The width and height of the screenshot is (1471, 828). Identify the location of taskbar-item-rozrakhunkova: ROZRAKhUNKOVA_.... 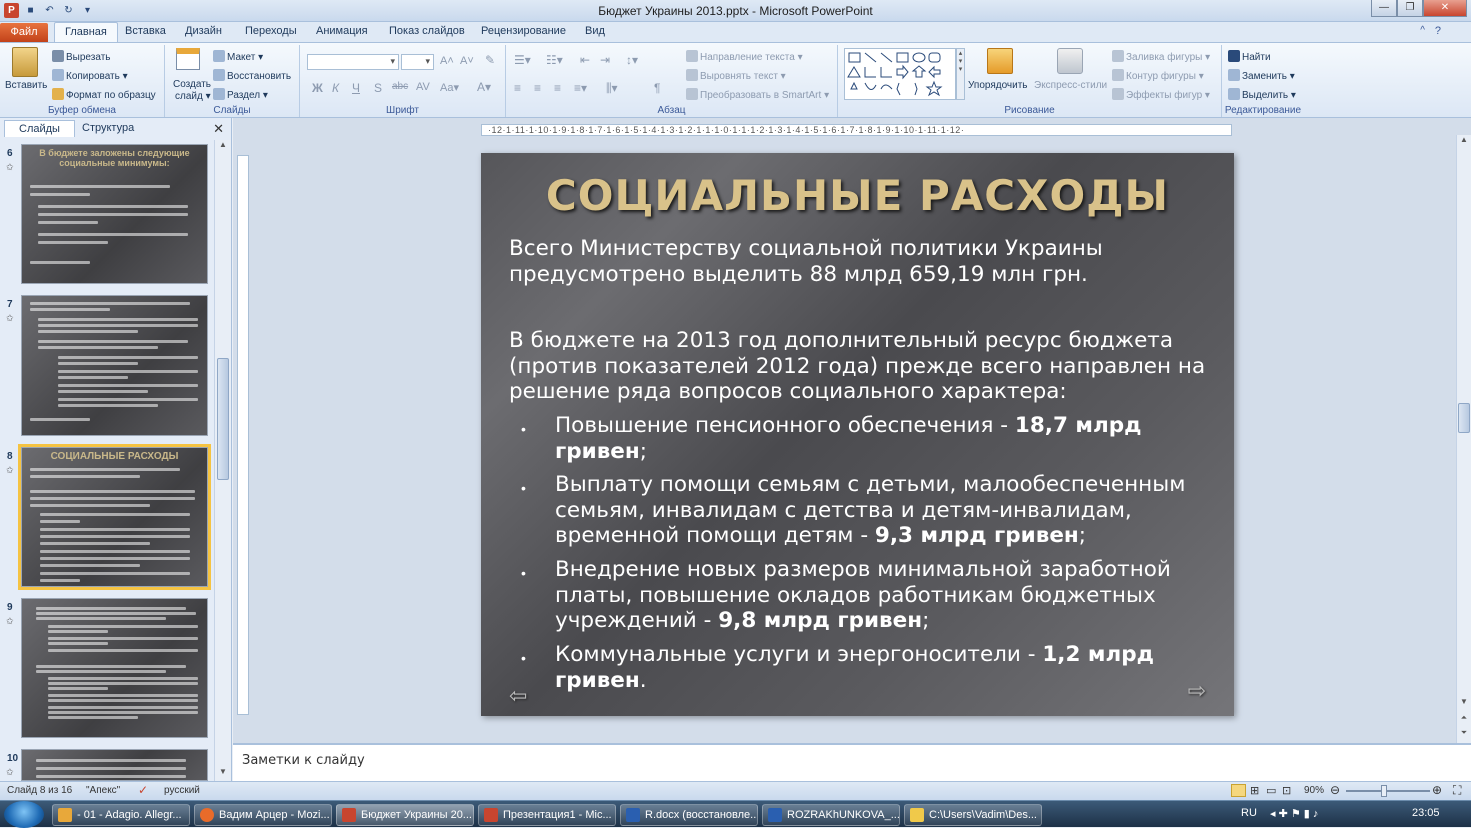
(831, 815).